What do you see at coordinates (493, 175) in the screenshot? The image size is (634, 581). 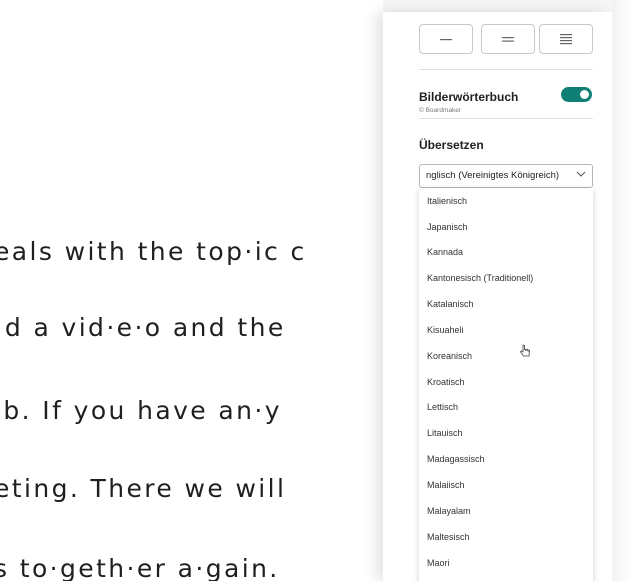 I see `selected-language: nglisch (Vereinigtes Königreich)` at bounding box center [493, 175].